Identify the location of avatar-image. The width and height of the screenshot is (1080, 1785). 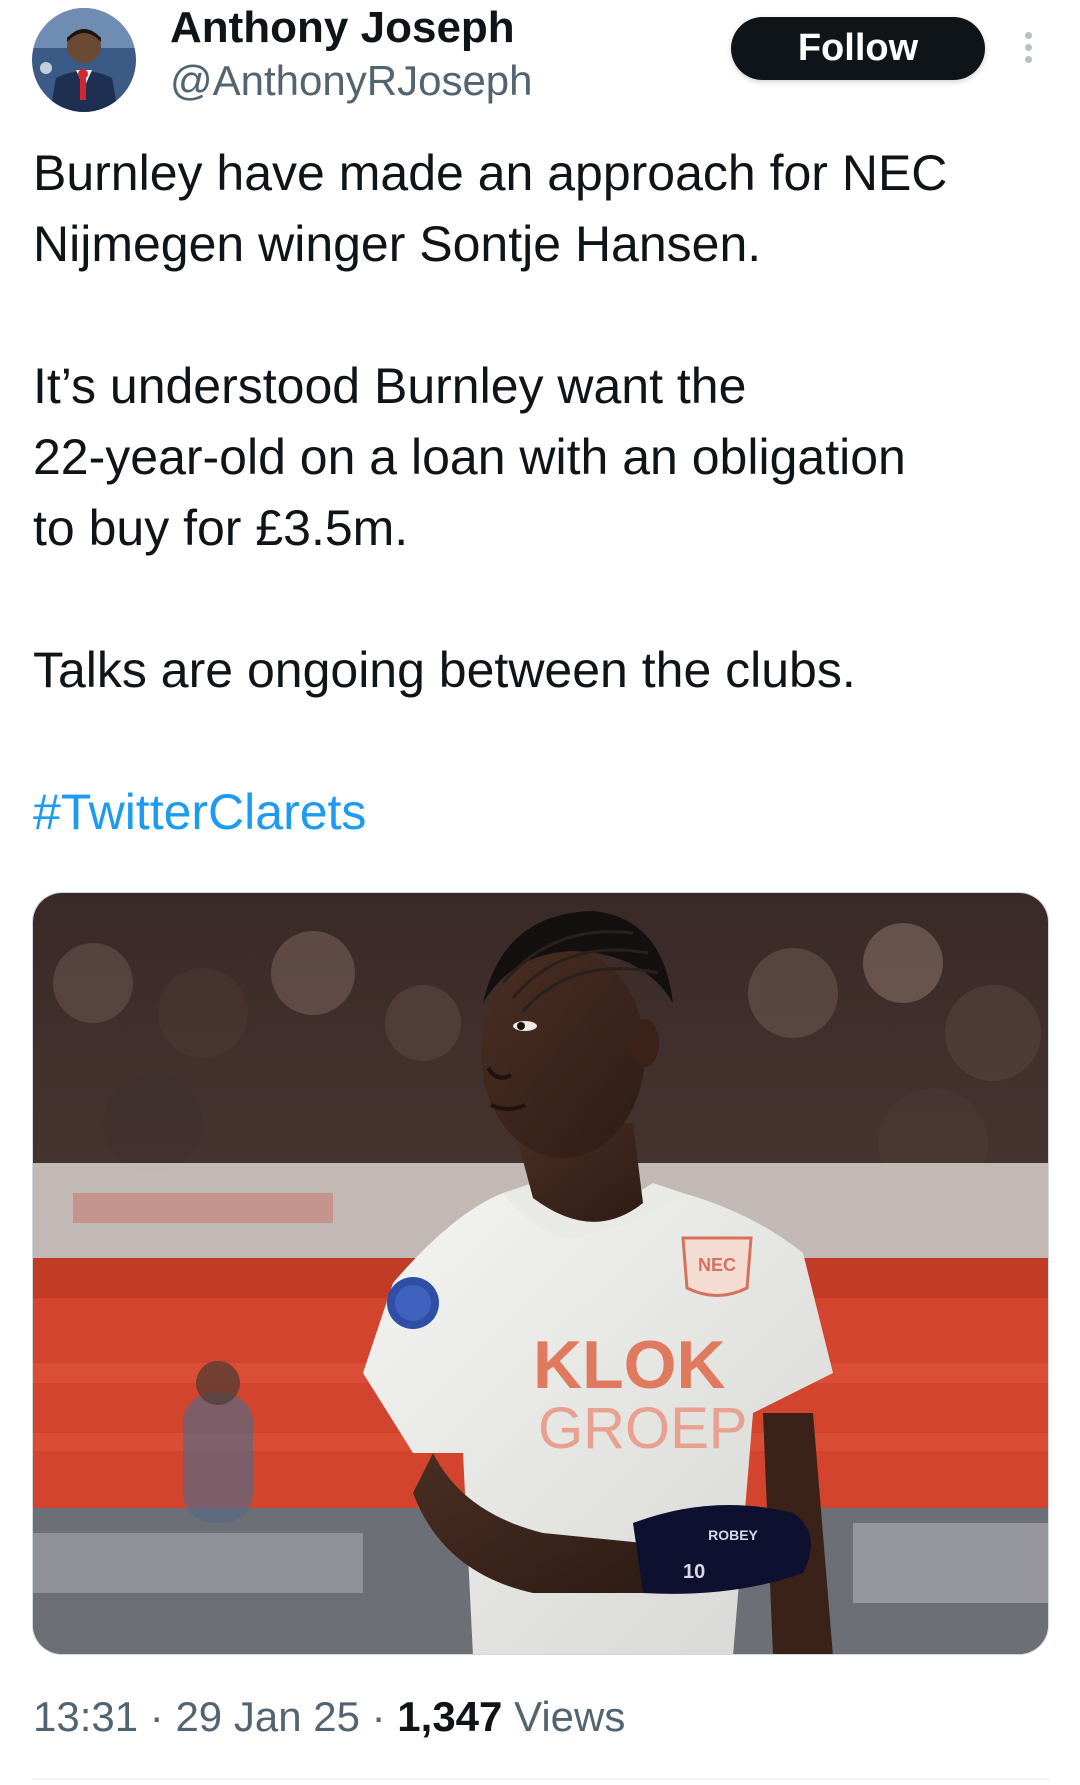
(84, 60).